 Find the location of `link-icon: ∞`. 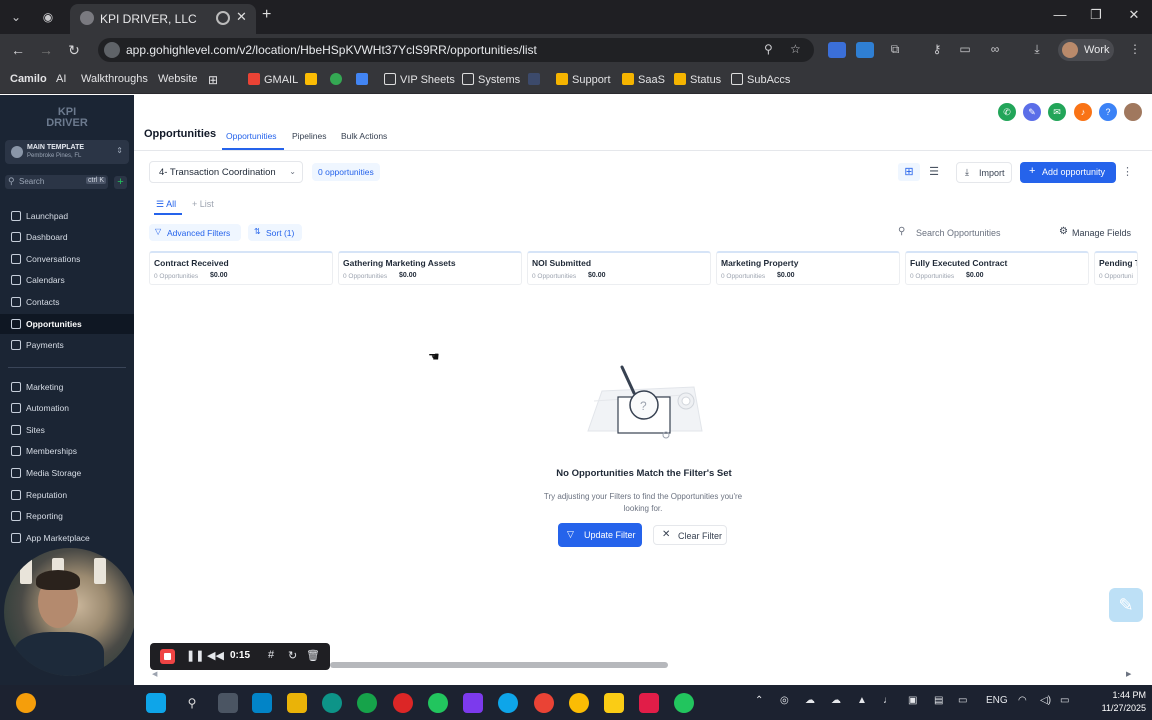

link-icon: ∞ is located at coordinates (995, 50).